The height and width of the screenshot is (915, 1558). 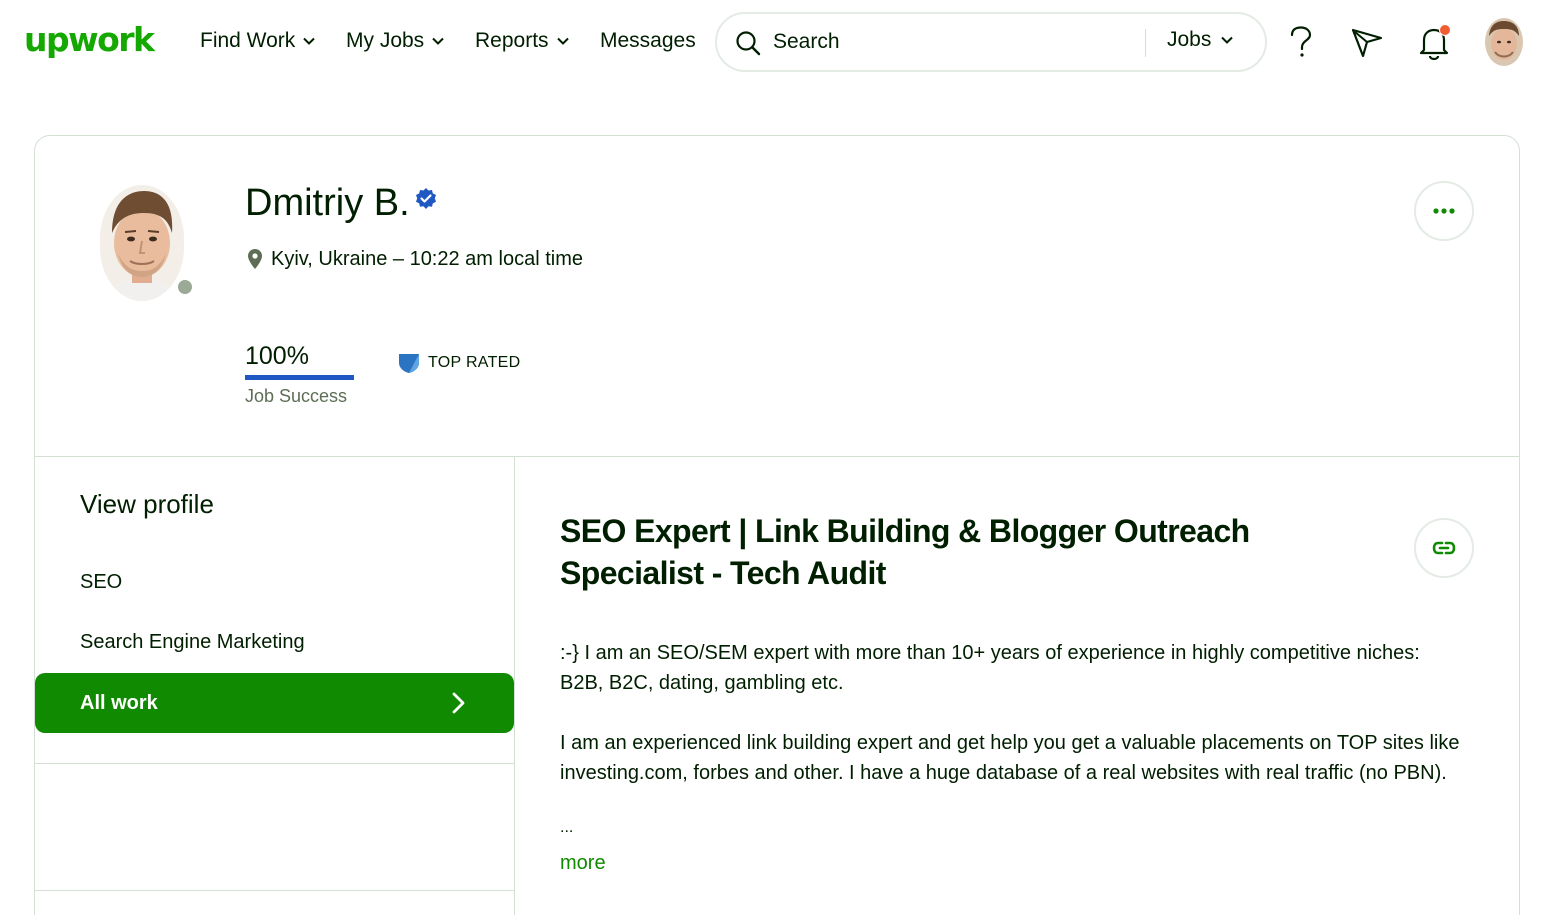 What do you see at coordinates (1445, 30) in the screenshot?
I see `notification-dot` at bounding box center [1445, 30].